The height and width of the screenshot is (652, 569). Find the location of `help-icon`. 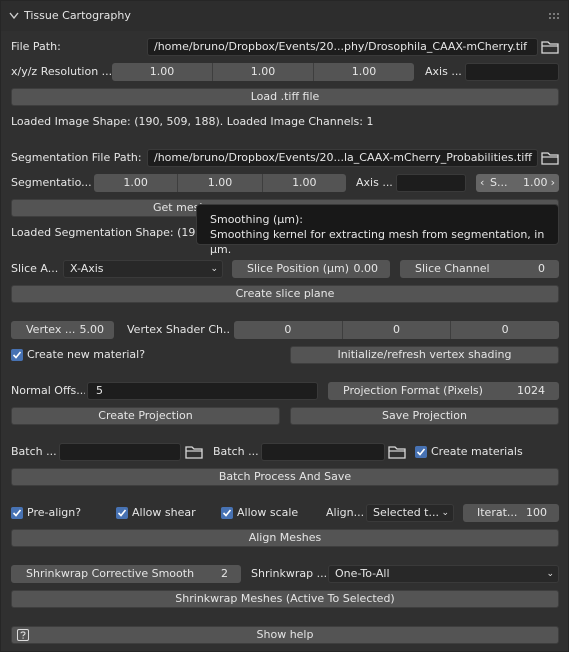

help-icon is located at coordinates (23, 635).